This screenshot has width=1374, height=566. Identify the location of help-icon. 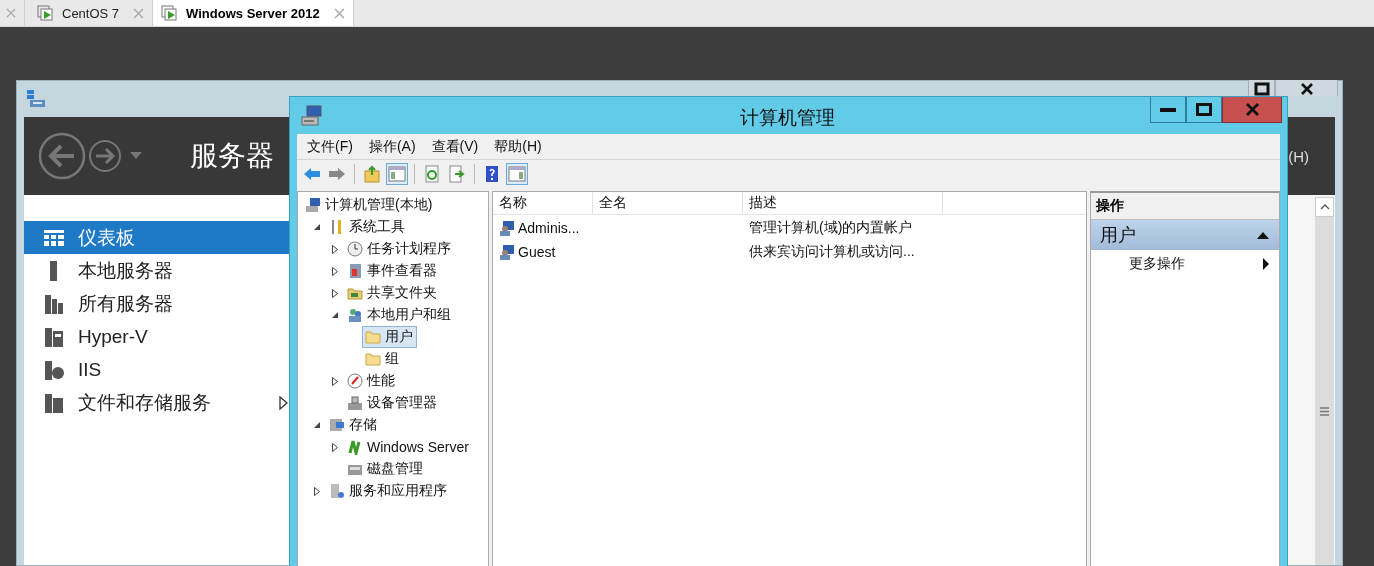
(492, 174).